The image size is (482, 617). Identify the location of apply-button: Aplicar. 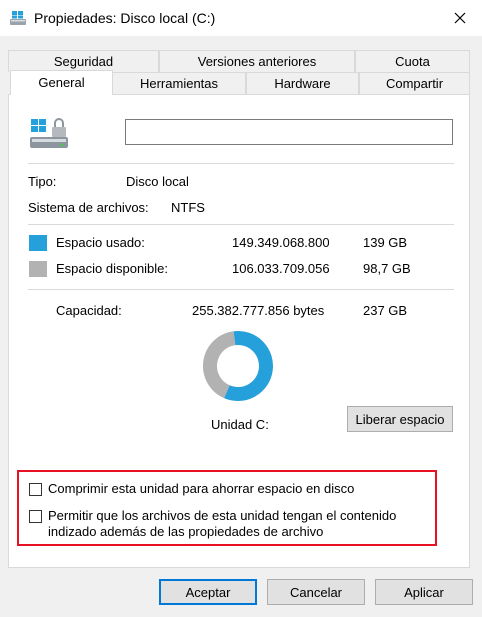
(424, 592).